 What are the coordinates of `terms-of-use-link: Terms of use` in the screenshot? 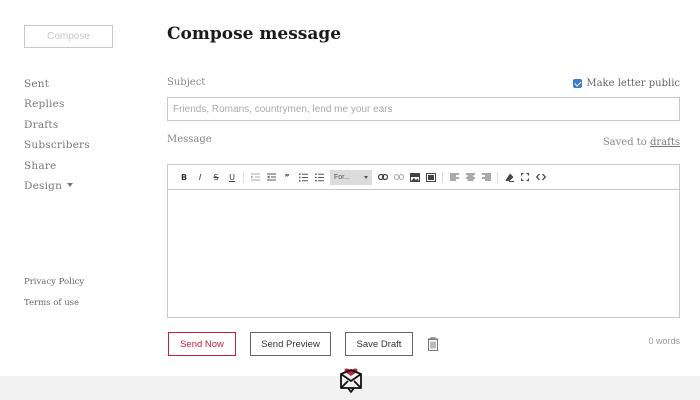 It's located at (54, 308).